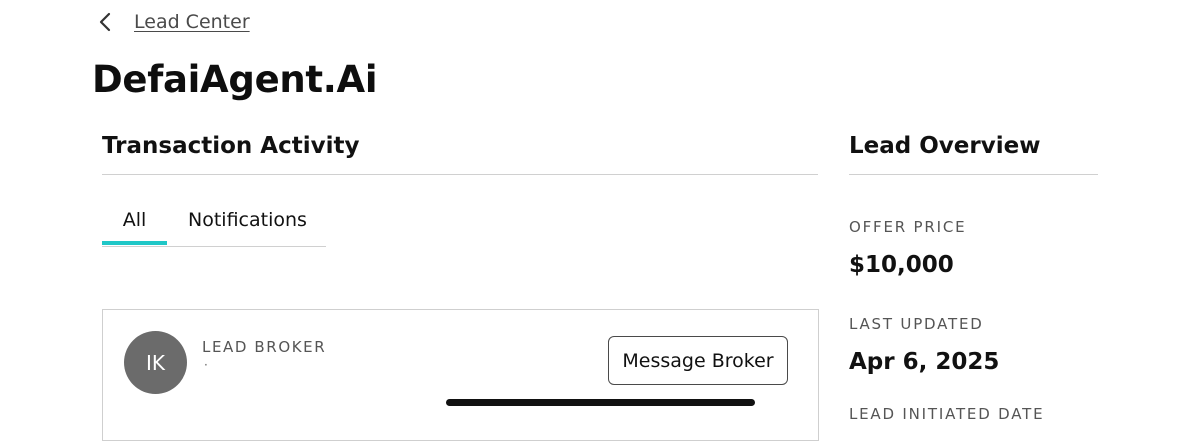  Describe the element at coordinates (901, 265) in the screenshot. I see `offer-price-value: $10,000` at that location.